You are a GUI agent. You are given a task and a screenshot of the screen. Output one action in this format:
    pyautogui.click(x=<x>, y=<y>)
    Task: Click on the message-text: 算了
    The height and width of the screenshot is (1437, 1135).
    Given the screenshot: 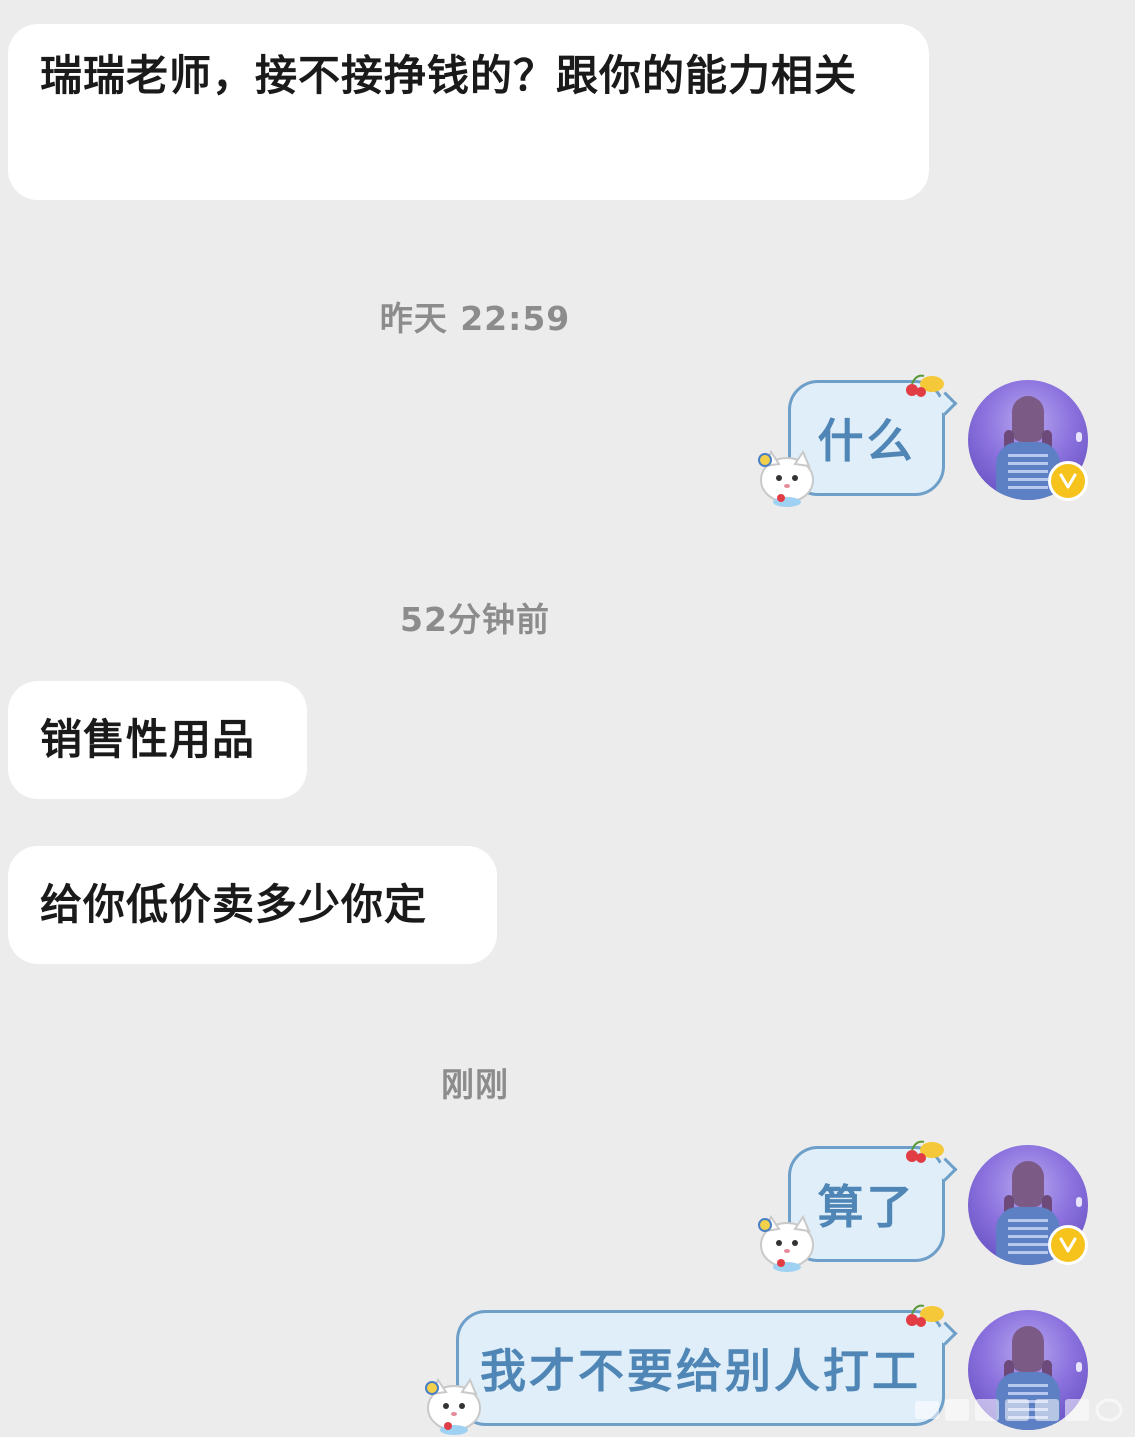 What is the action you would take?
    pyautogui.click(x=866, y=1207)
    